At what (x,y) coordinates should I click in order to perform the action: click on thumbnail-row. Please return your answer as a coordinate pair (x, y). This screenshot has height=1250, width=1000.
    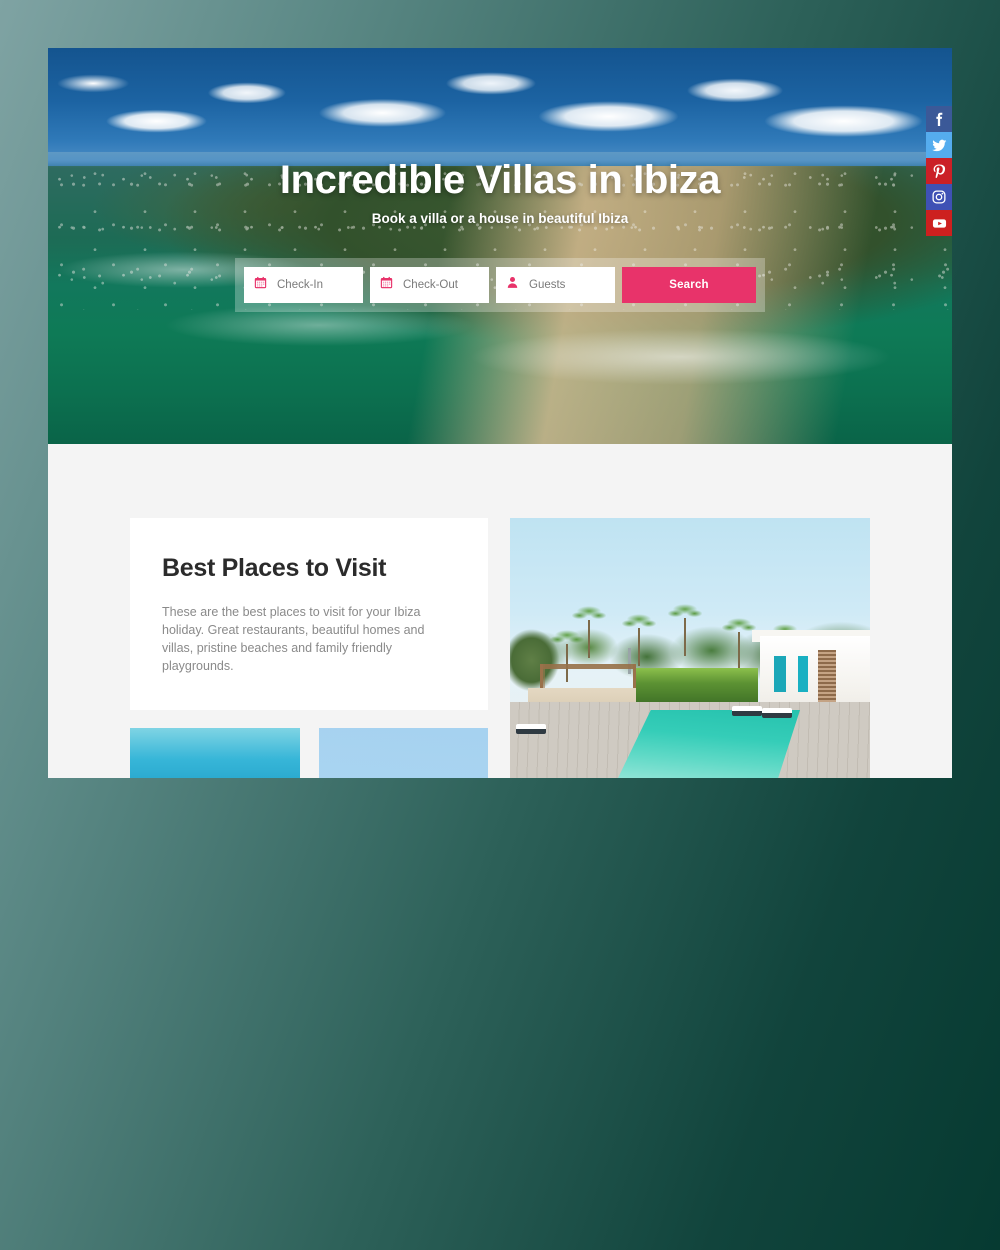
    Looking at the image, I should click on (309, 752).